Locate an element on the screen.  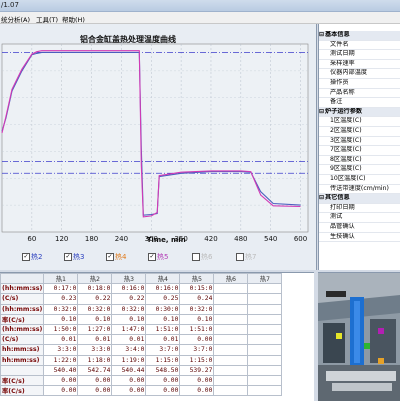
table-cell: 0.22 is located at coordinates (129, 299).